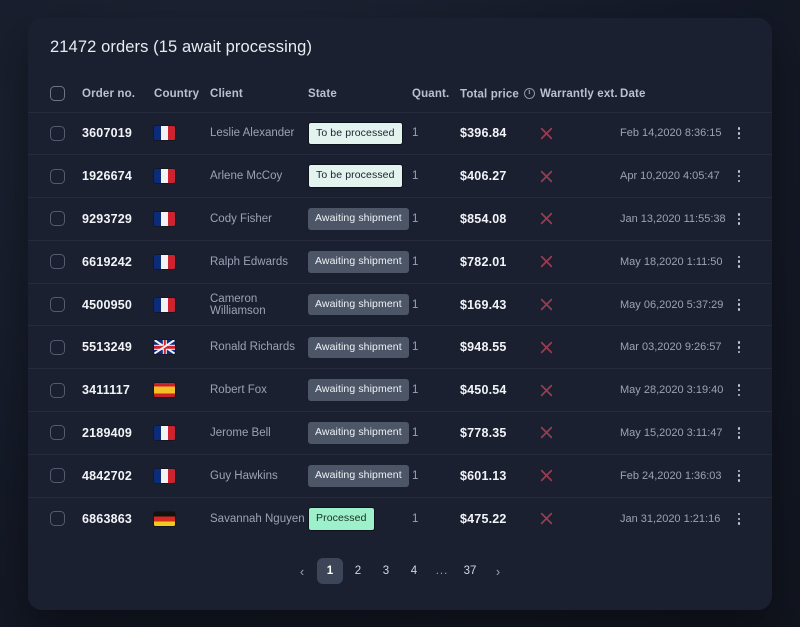 The height and width of the screenshot is (627, 800). Describe the element at coordinates (580, 94) in the screenshot. I see `column-header-warranty-ext: Warrantly ext.` at that location.